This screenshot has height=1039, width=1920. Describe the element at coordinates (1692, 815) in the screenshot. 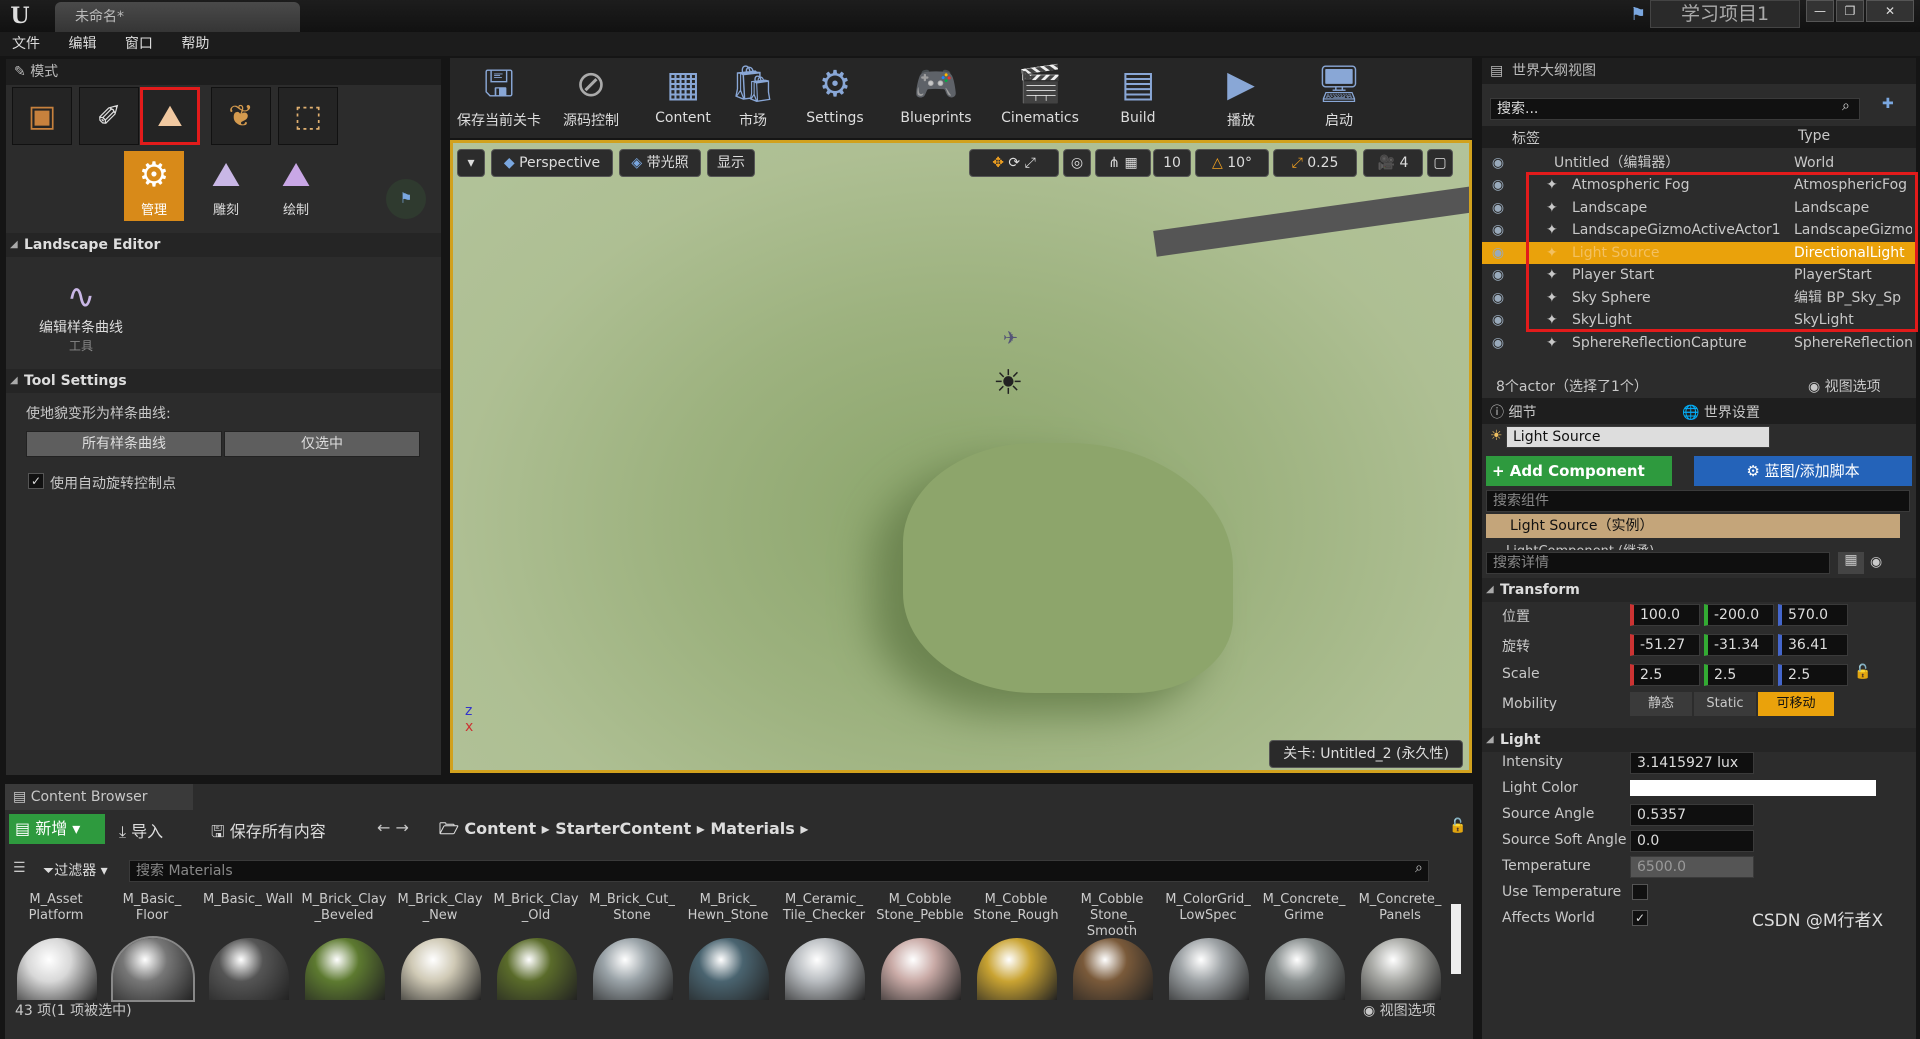

I see `source-angle-input: 0.5357` at that location.